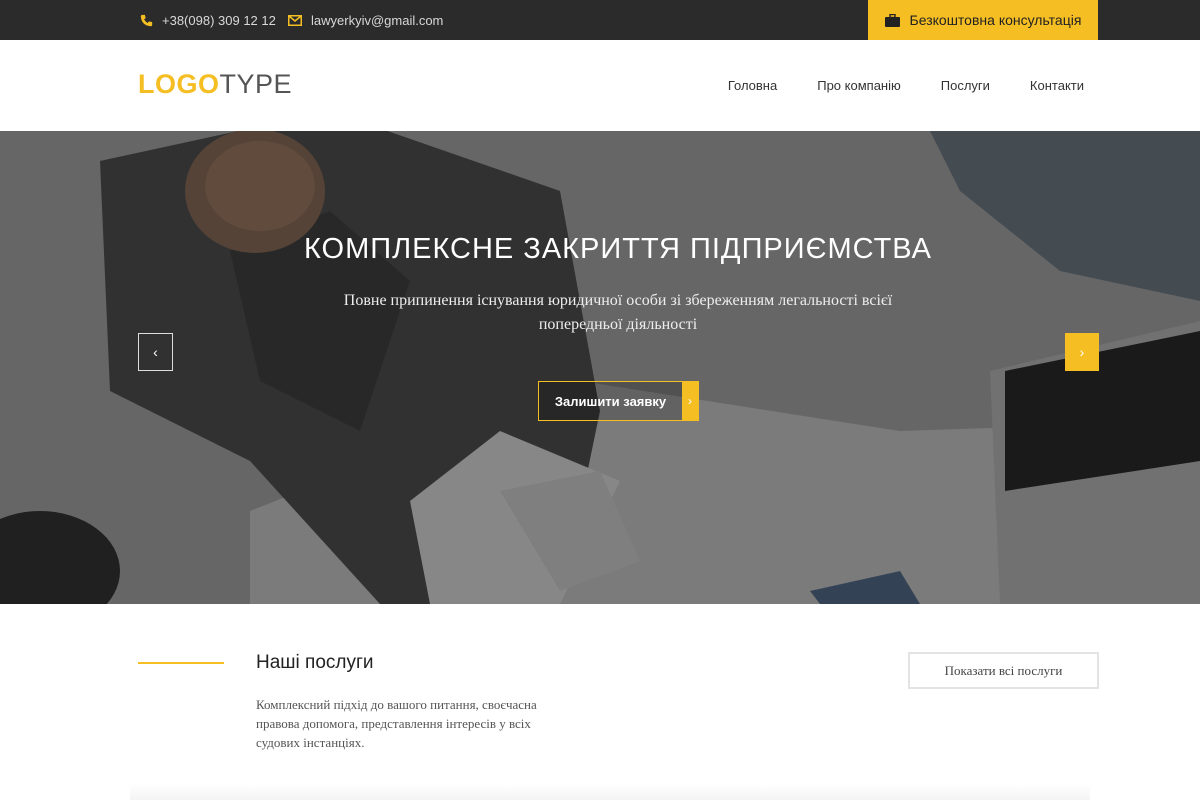  I want to click on phone-contact: +38(098) 309 12 12, so click(207, 20).